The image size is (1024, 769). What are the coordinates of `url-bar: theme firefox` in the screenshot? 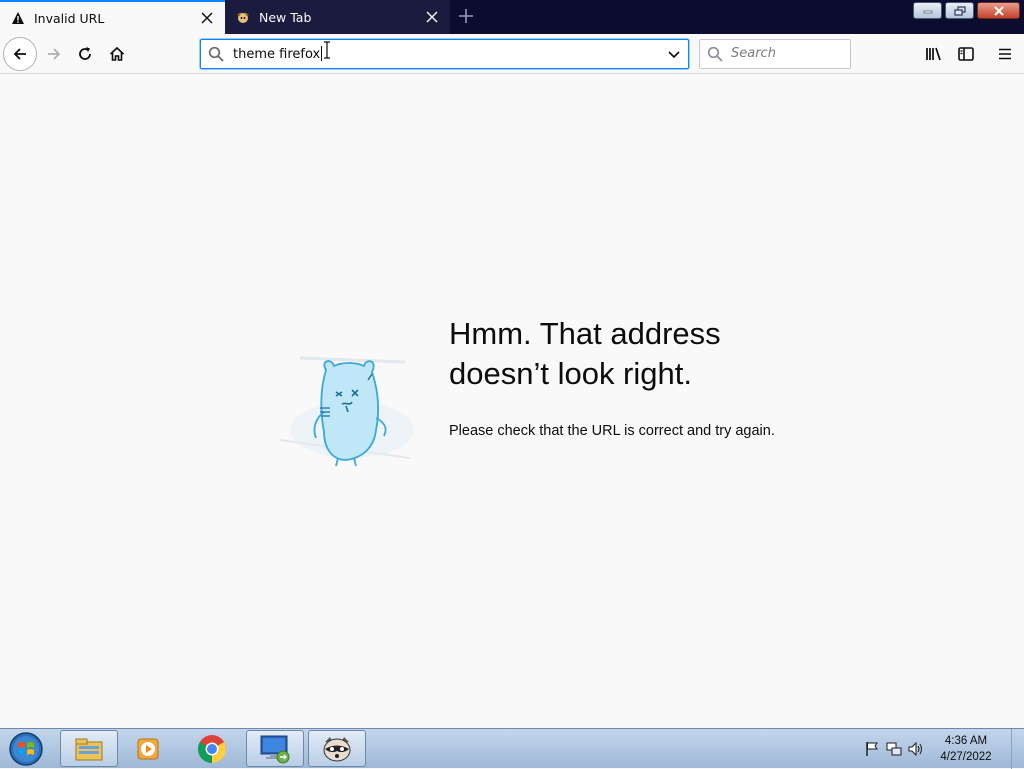 It's located at (444, 54).